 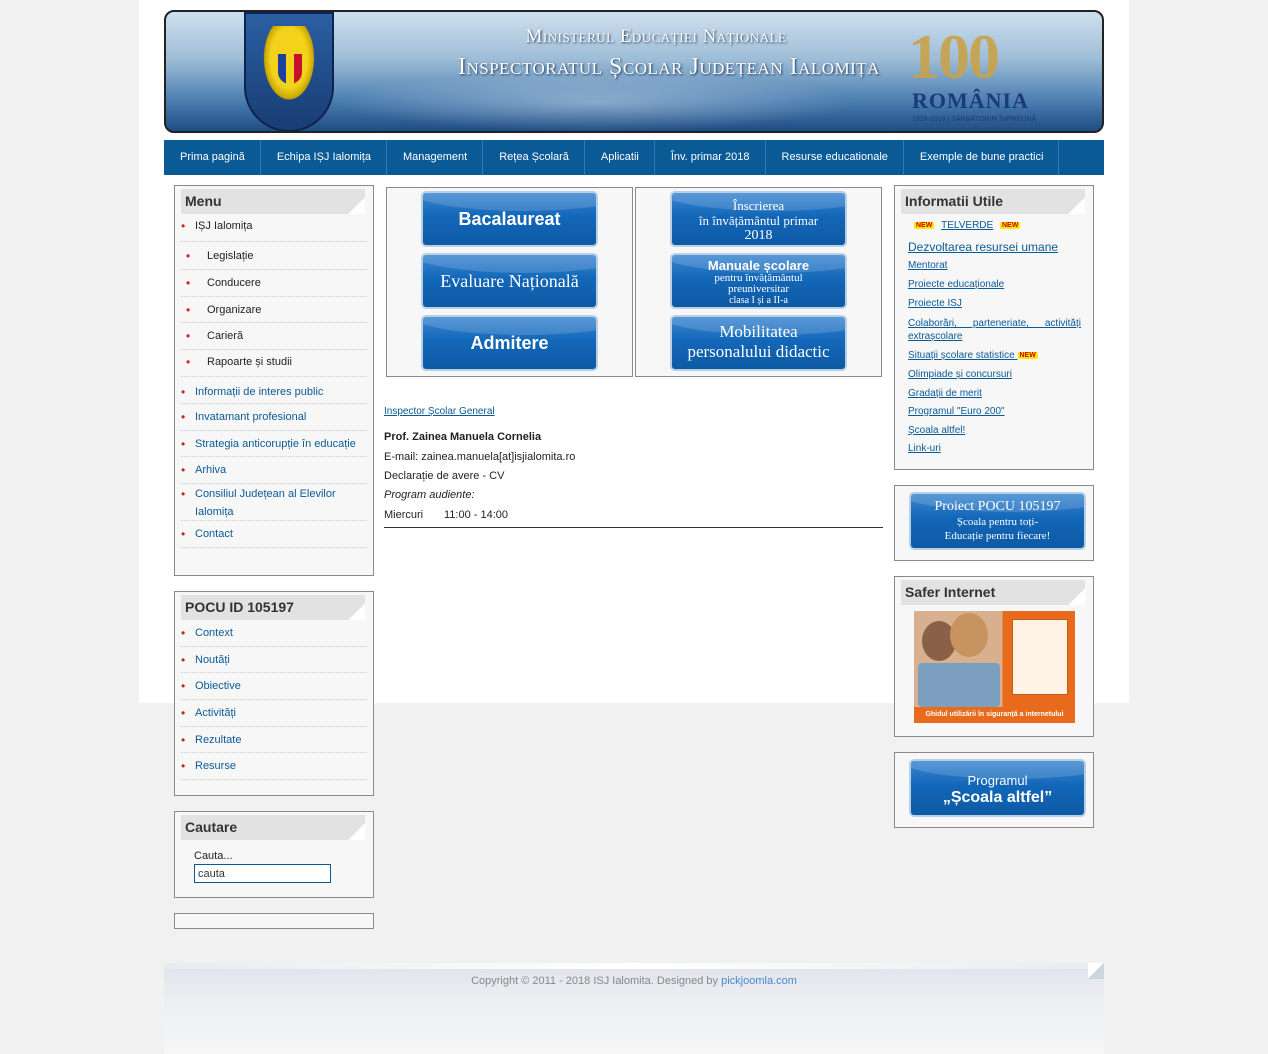 What do you see at coordinates (710, 157) in the screenshot?
I see `nav-inv-primar: Înv. primar 2018` at bounding box center [710, 157].